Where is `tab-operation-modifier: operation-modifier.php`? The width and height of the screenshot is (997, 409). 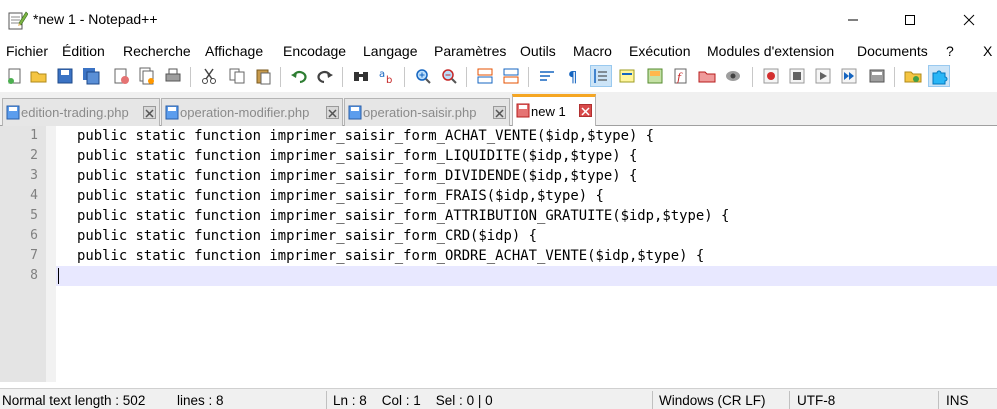 tab-operation-modifier: operation-modifier.php is located at coordinates (252, 112).